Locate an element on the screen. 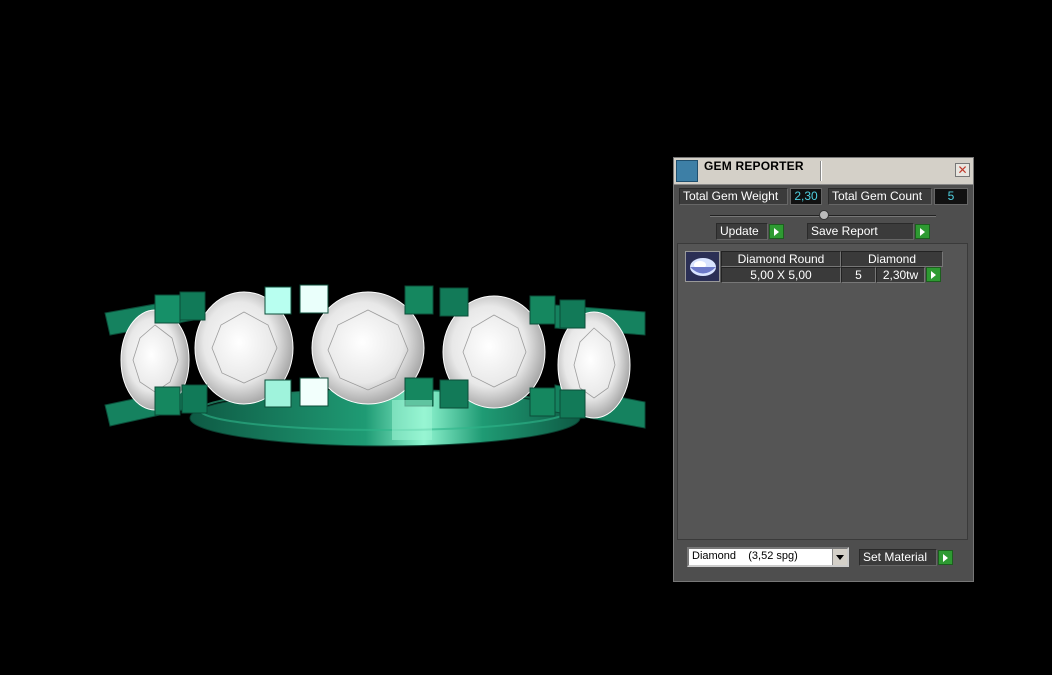 The image size is (1052, 675). material-select: Diamond (3,52 spg) is located at coordinates (768, 557).